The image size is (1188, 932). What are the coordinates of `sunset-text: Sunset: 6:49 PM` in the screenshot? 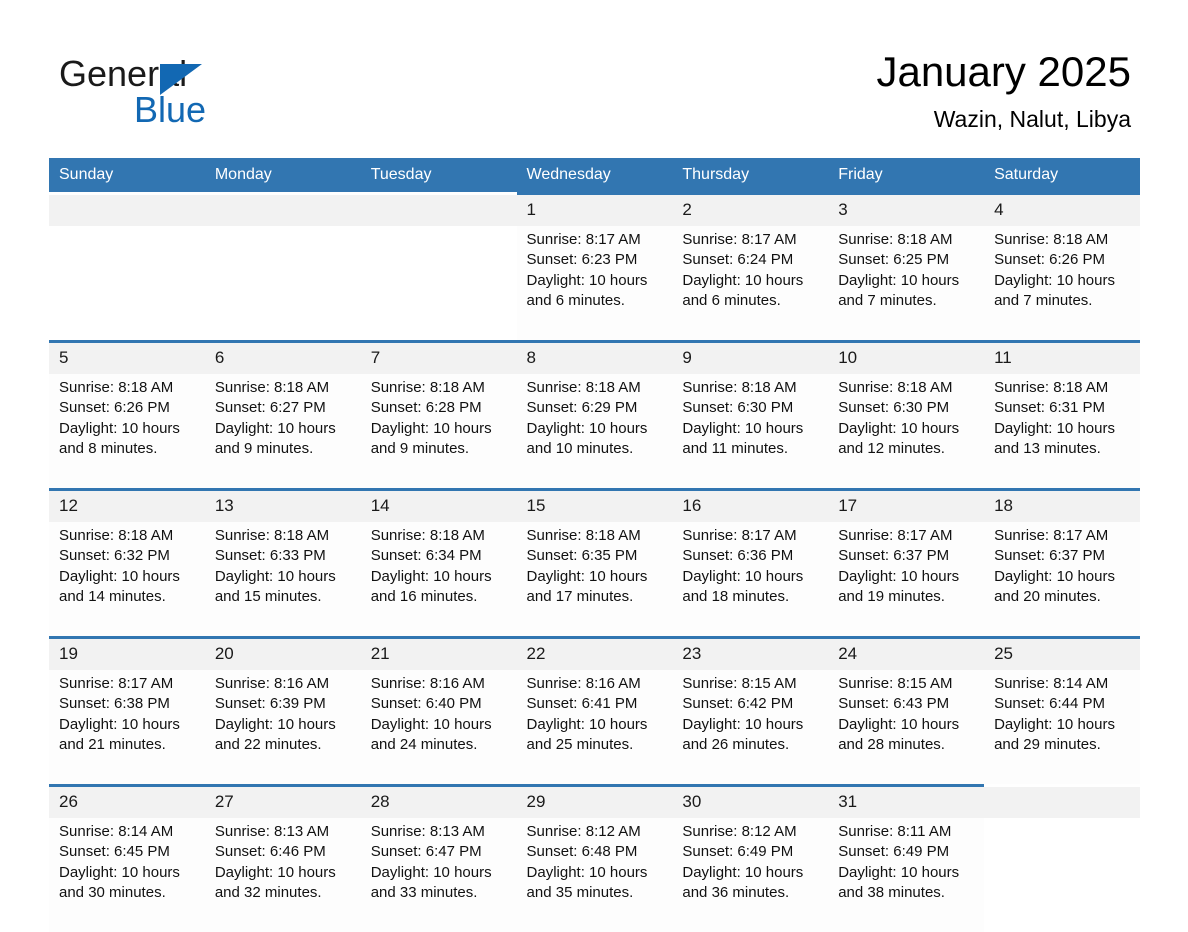 It's located at (907, 852).